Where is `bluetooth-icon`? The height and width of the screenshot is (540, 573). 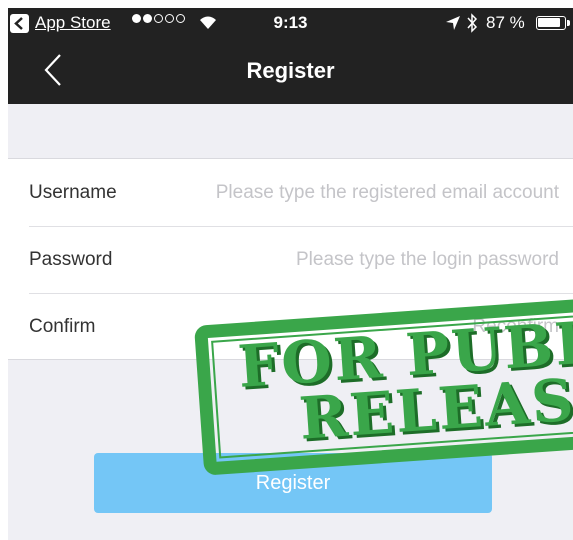 bluetooth-icon is located at coordinates (472, 23).